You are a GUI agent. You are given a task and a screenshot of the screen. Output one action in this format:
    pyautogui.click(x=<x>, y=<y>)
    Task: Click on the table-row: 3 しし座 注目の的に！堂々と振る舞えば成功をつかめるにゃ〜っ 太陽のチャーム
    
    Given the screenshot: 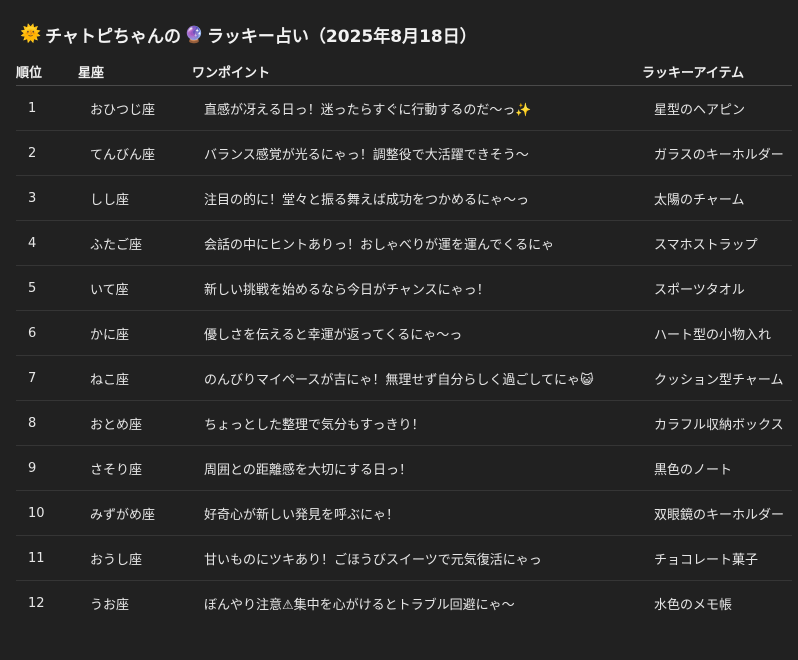 What is the action you would take?
    pyautogui.click(x=404, y=198)
    